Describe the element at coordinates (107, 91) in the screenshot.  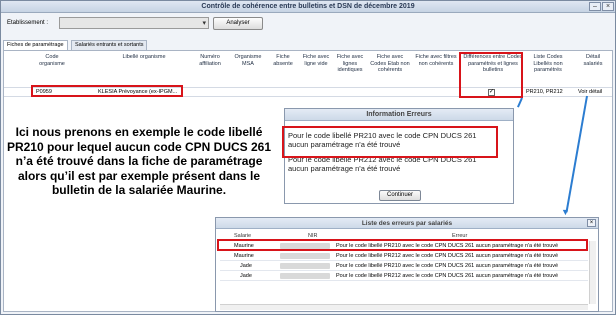
I see `highlight-organisme` at that location.